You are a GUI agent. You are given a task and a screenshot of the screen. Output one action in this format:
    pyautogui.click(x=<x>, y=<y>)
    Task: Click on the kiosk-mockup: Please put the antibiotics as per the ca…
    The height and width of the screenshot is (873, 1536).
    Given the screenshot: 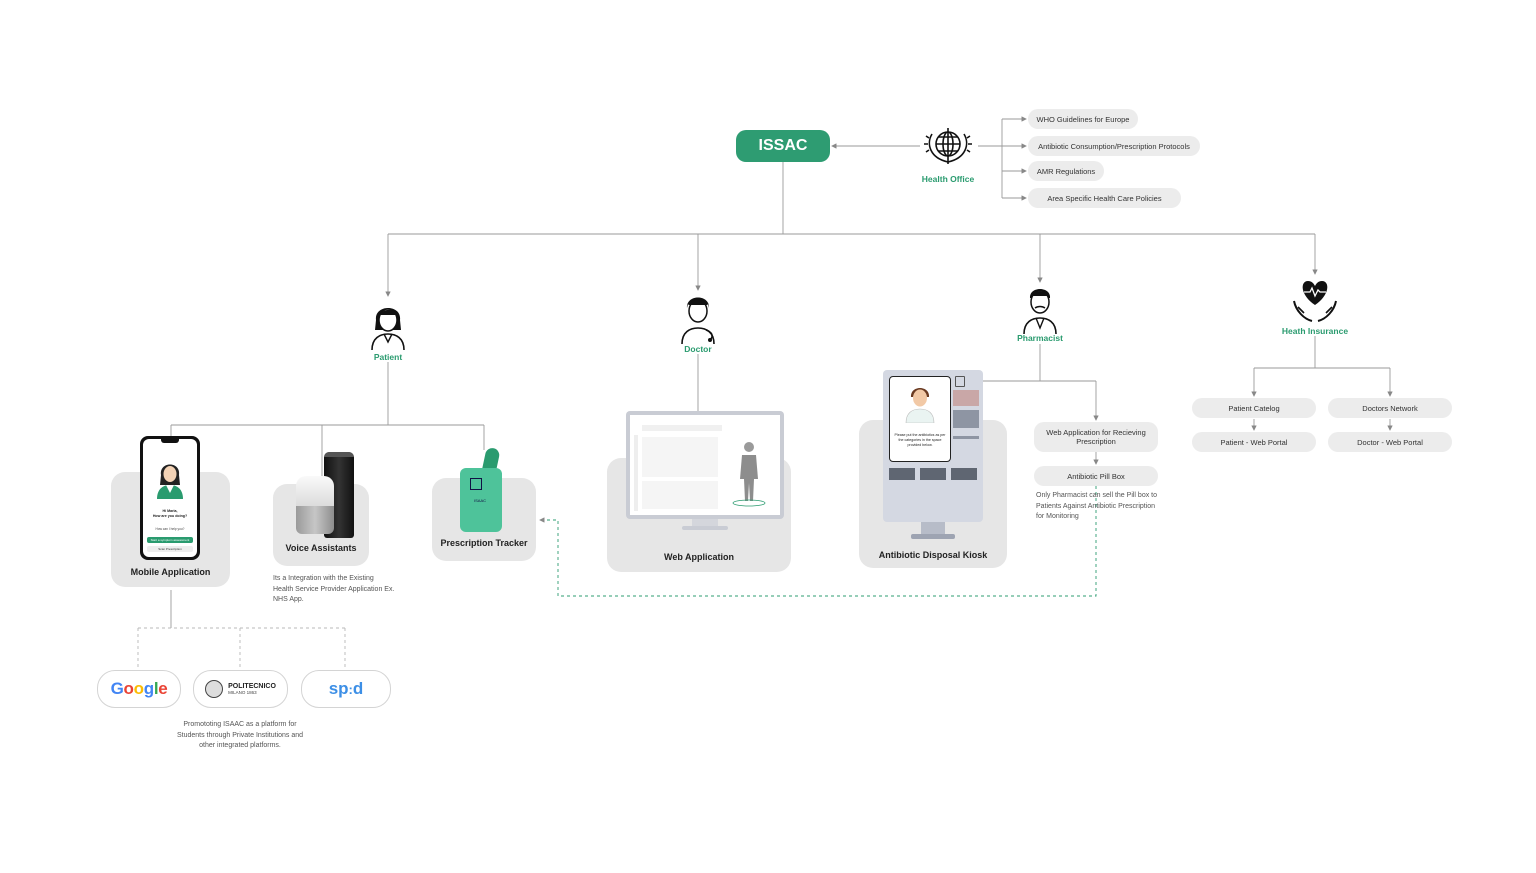 What is the action you would take?
    pyautogui.click(x=933, y=455)
    